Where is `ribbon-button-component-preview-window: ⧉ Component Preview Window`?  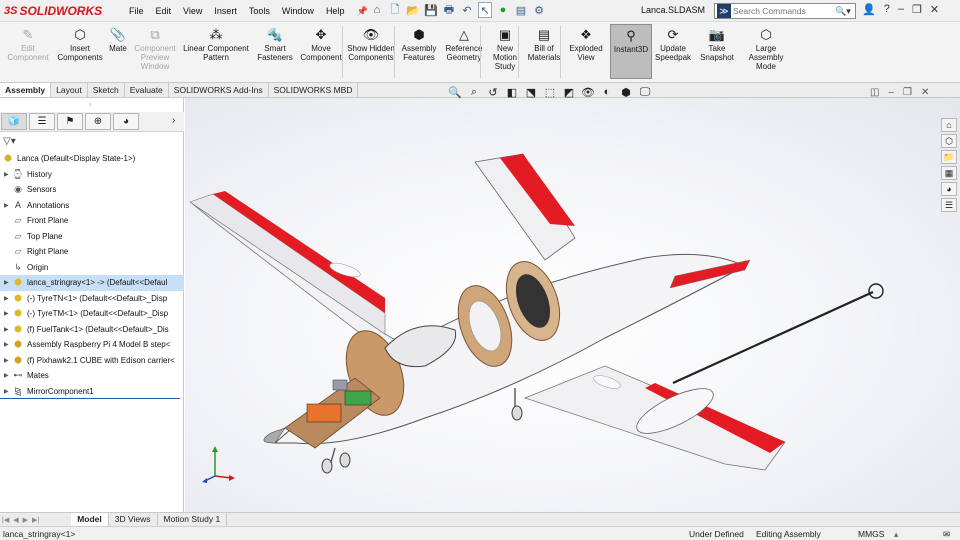 ribbon-button-component-preview-window: ⧉ Component Preview Window is located at coordinates (155, 48).